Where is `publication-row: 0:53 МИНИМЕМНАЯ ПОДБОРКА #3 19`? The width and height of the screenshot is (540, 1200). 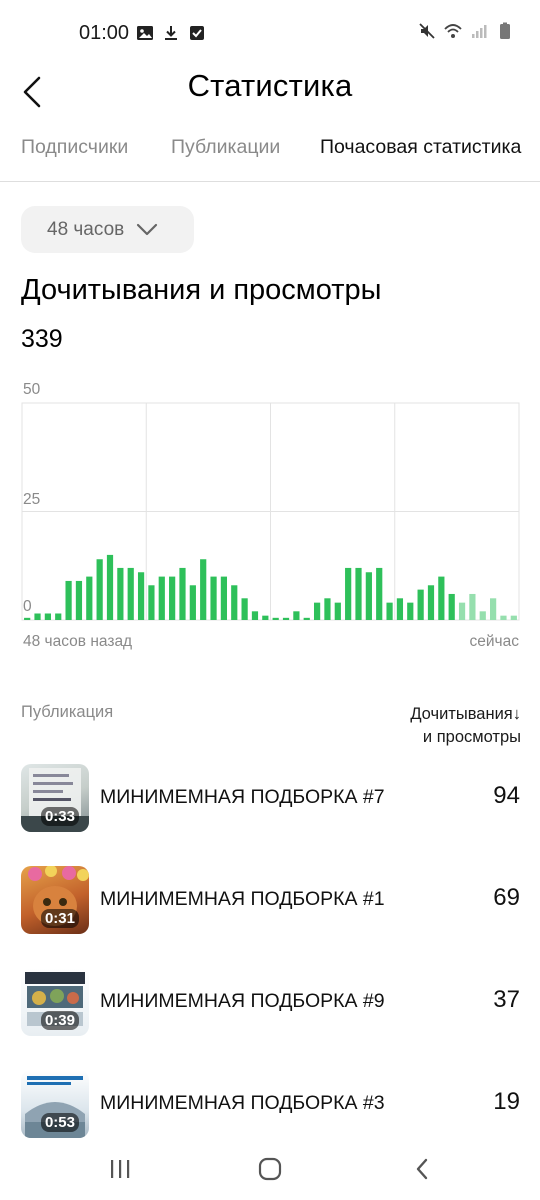
publication-row: 0:53 МИНИМЕМНАЯ ПОДБОРКА #3 19 is located at coordinates (270, 1106).